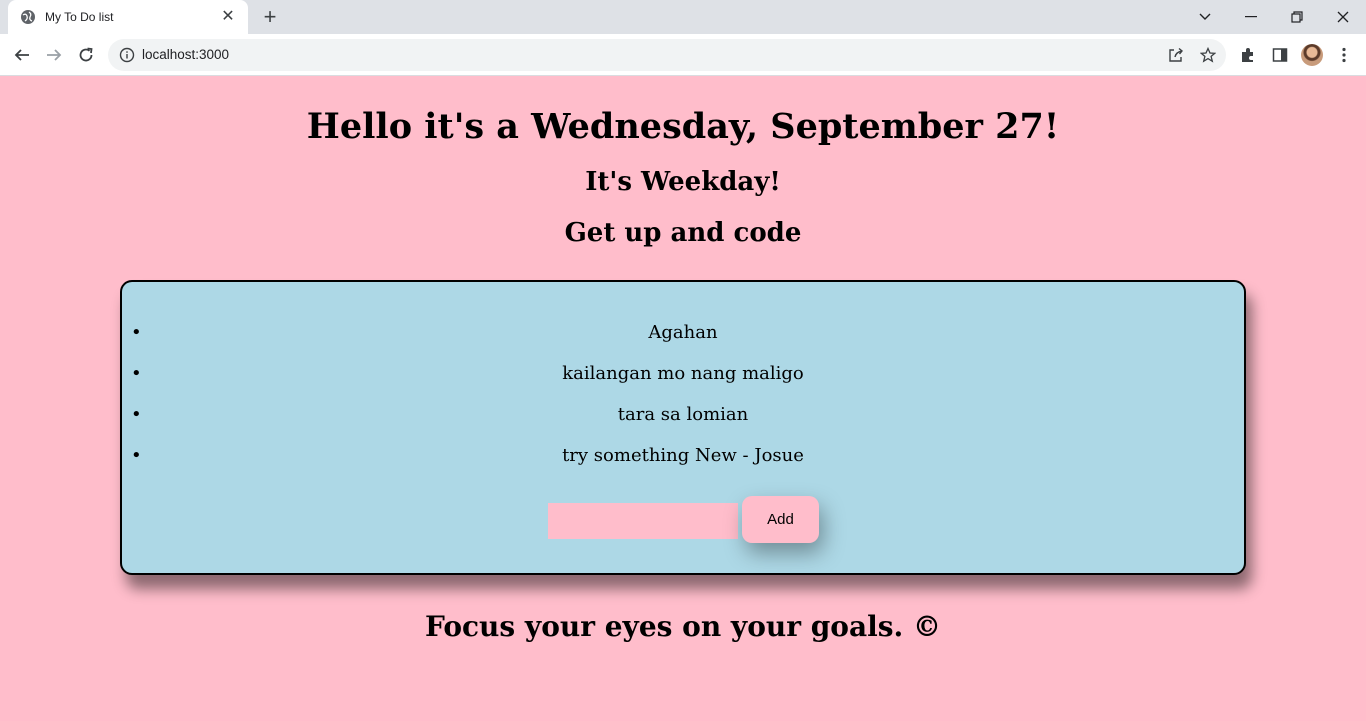  I want to click on reload-icon, so click(86, 55).